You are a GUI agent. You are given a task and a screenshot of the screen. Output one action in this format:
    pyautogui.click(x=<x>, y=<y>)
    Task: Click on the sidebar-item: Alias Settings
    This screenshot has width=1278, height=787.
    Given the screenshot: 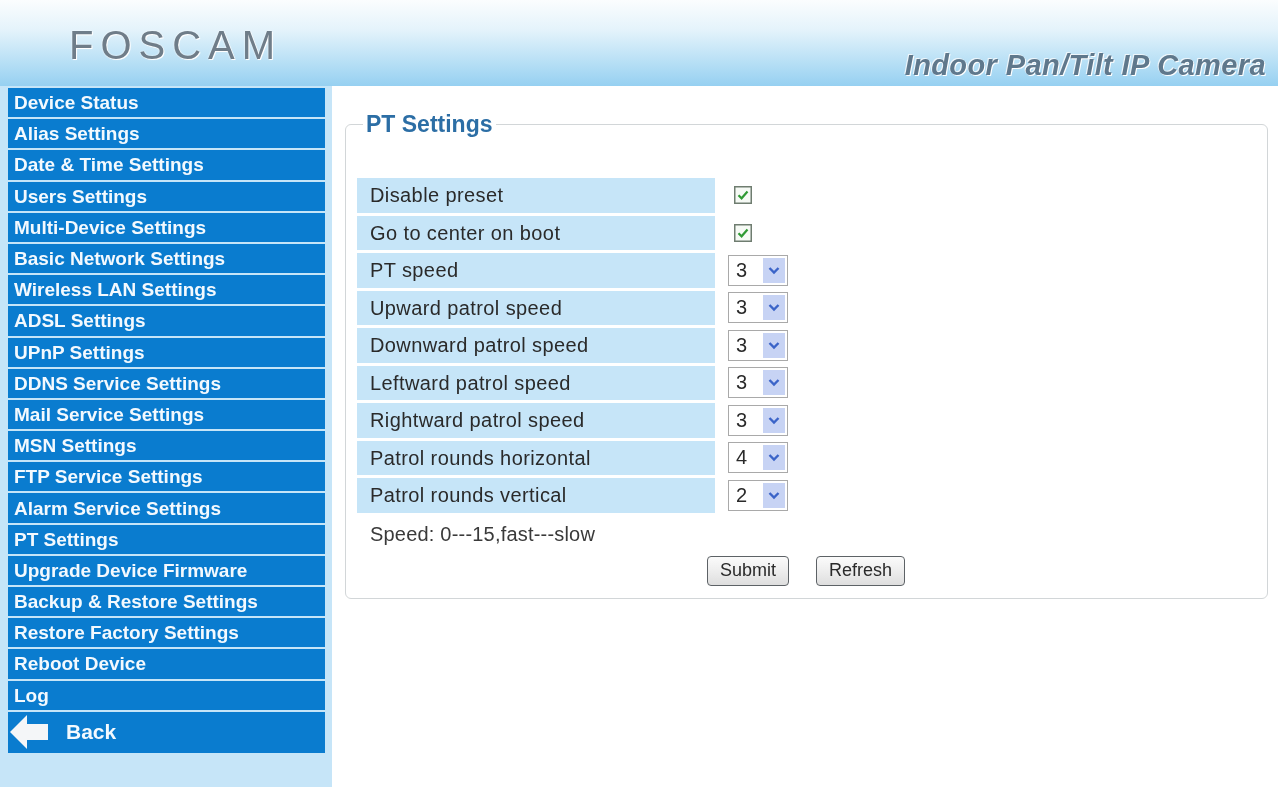 What is the action you would take?
    pyautogui.click(x=166, y=134)
    